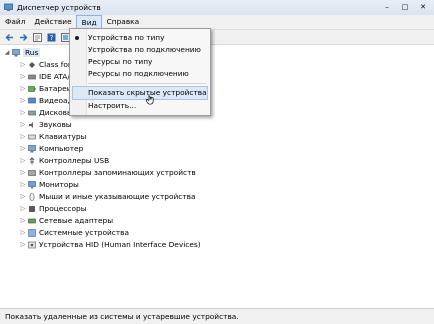  I want to click on minimize-button: –, so click(387, 6).